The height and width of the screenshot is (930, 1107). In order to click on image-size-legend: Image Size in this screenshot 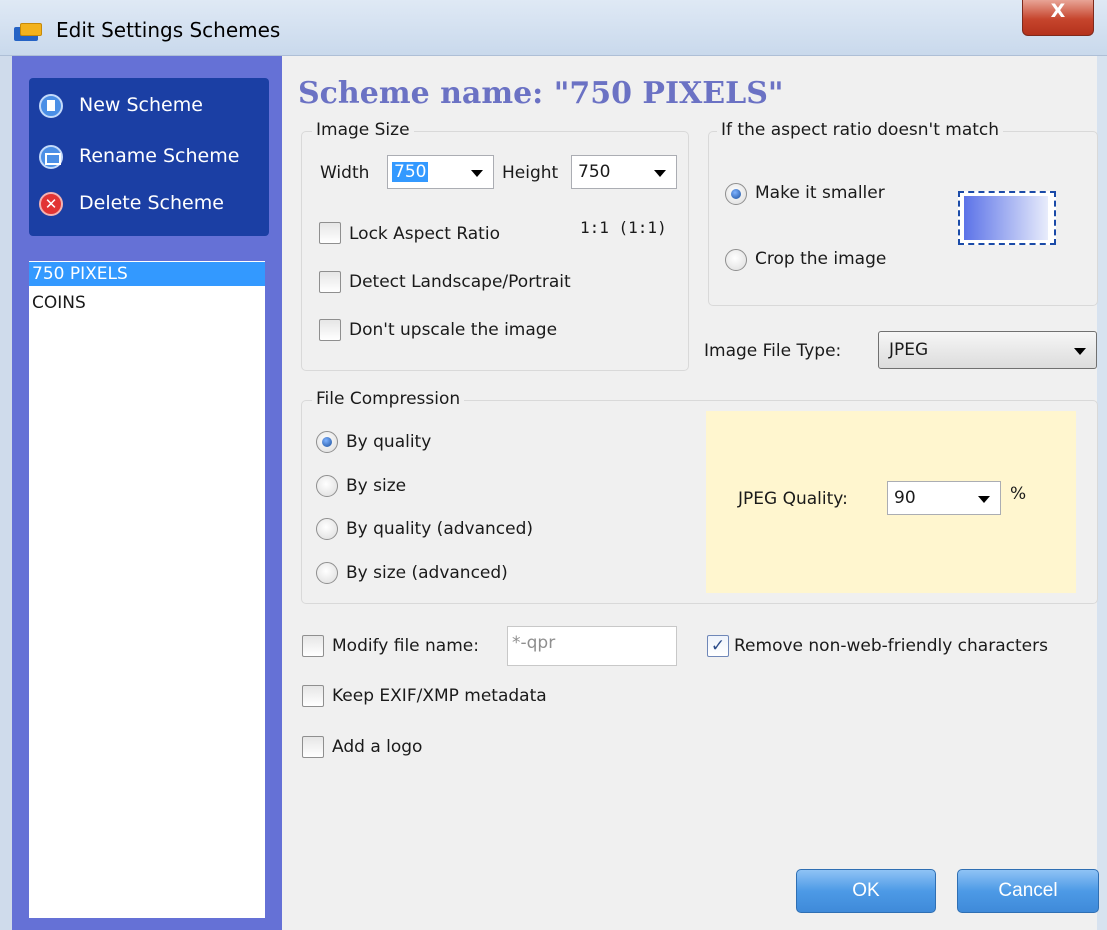, I will do `click(363, 130)`.